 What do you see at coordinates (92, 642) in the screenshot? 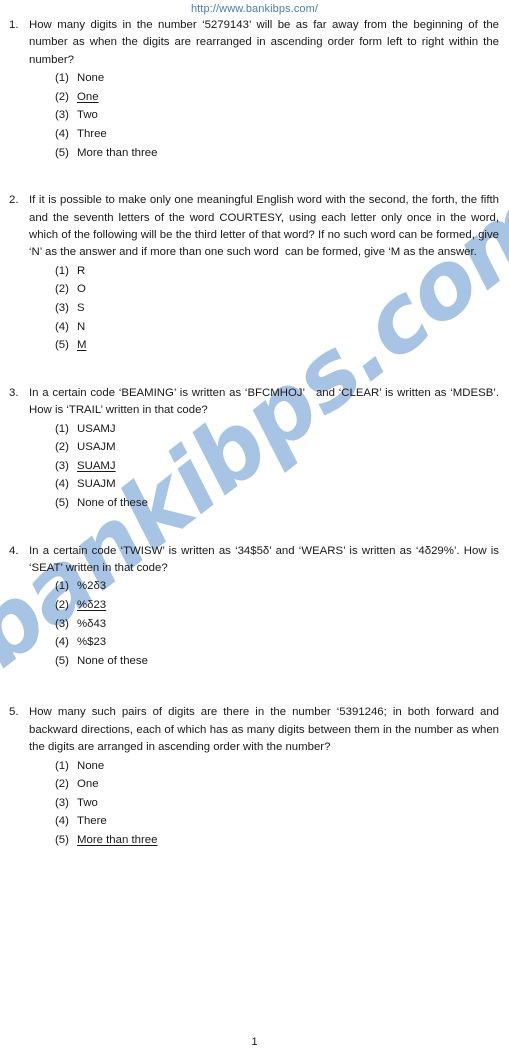
I see `option-label: %$23` at bounding box center [92, 642].